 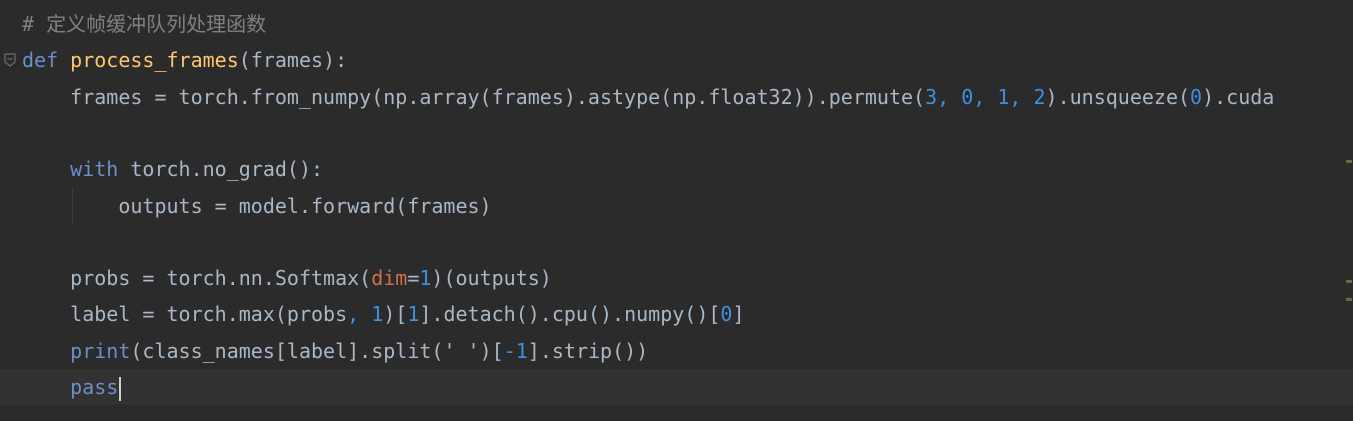 What do you see at coordinates (287, 350) in the screenshot?
I see `code-token: (class_names[label].split(` at bounding box center [287, 350].